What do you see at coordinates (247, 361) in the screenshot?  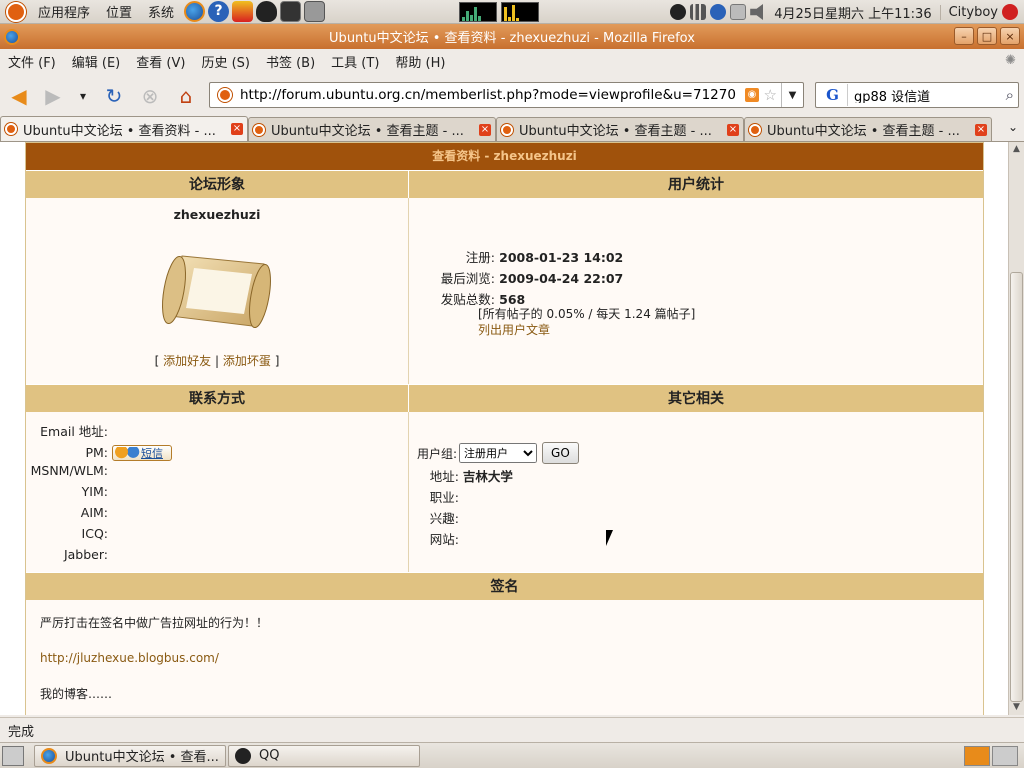 I see `add-foe-link: 添加坏蛋` at bounding box center [247, 361].